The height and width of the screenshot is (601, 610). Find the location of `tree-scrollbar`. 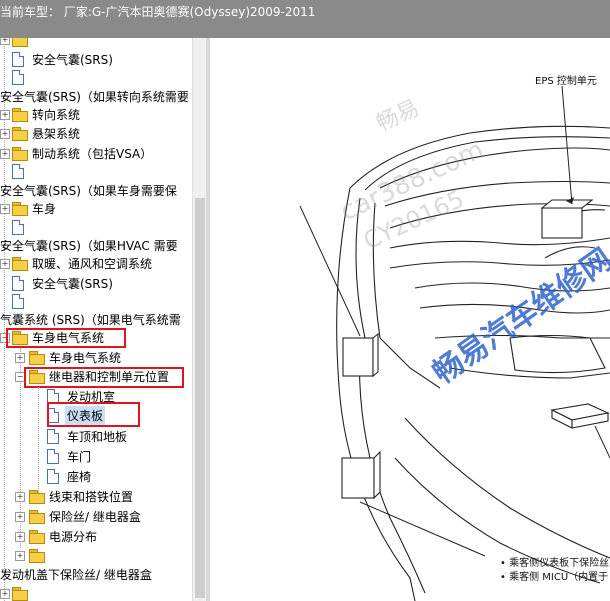

tree-scrollbar is located at coordinates (199, 319).